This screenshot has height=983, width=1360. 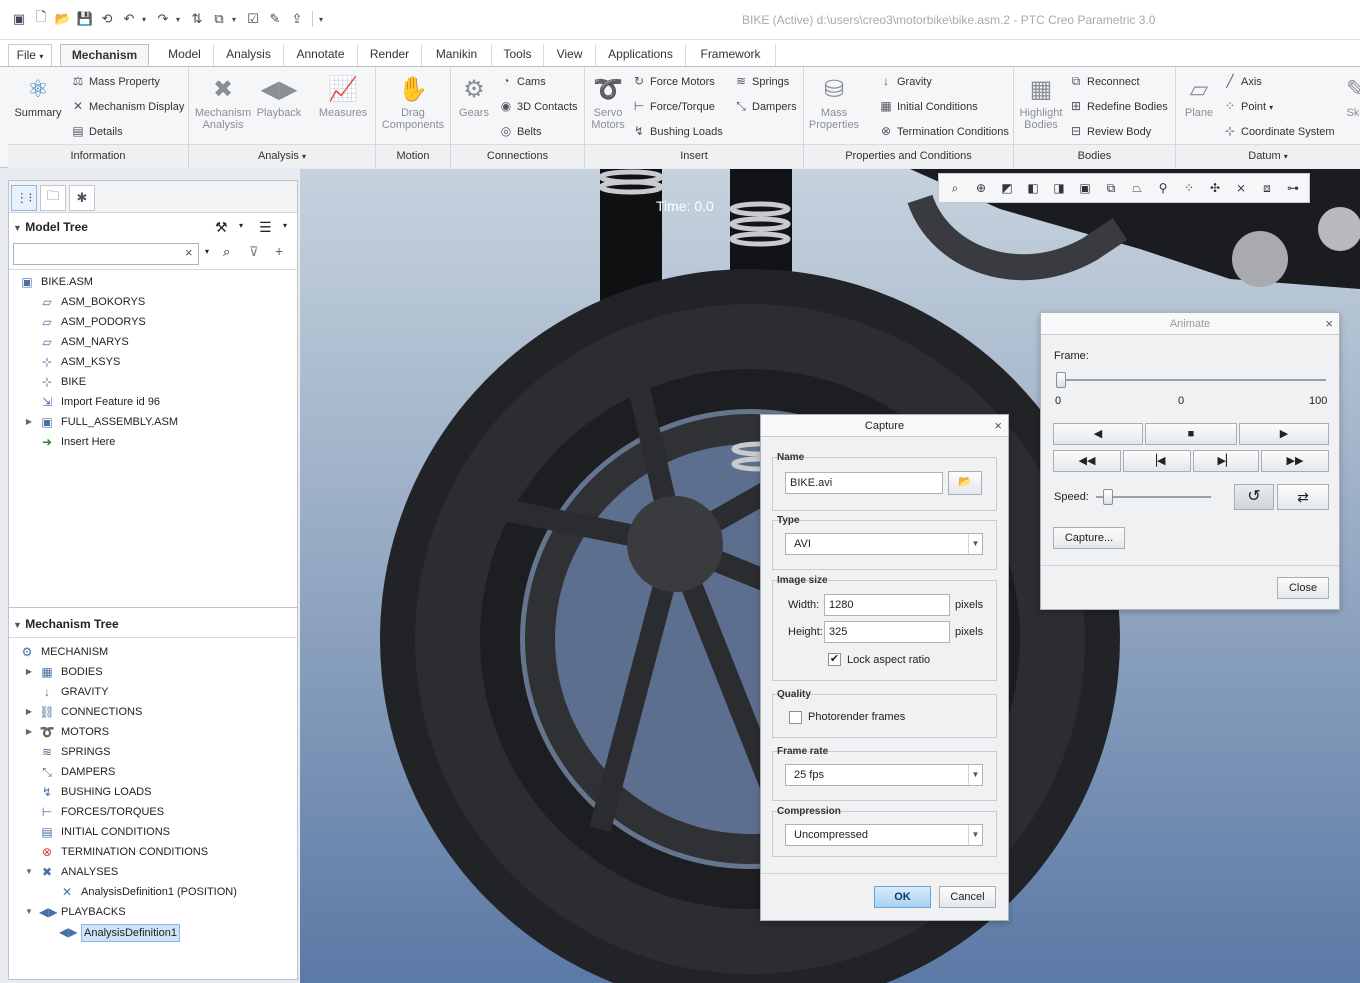 What do you see at coordinates (1104, 81) in the screenshot?
I see `reconnect-button: ⧉ Reconnect` at bounding box center [1104, 81].